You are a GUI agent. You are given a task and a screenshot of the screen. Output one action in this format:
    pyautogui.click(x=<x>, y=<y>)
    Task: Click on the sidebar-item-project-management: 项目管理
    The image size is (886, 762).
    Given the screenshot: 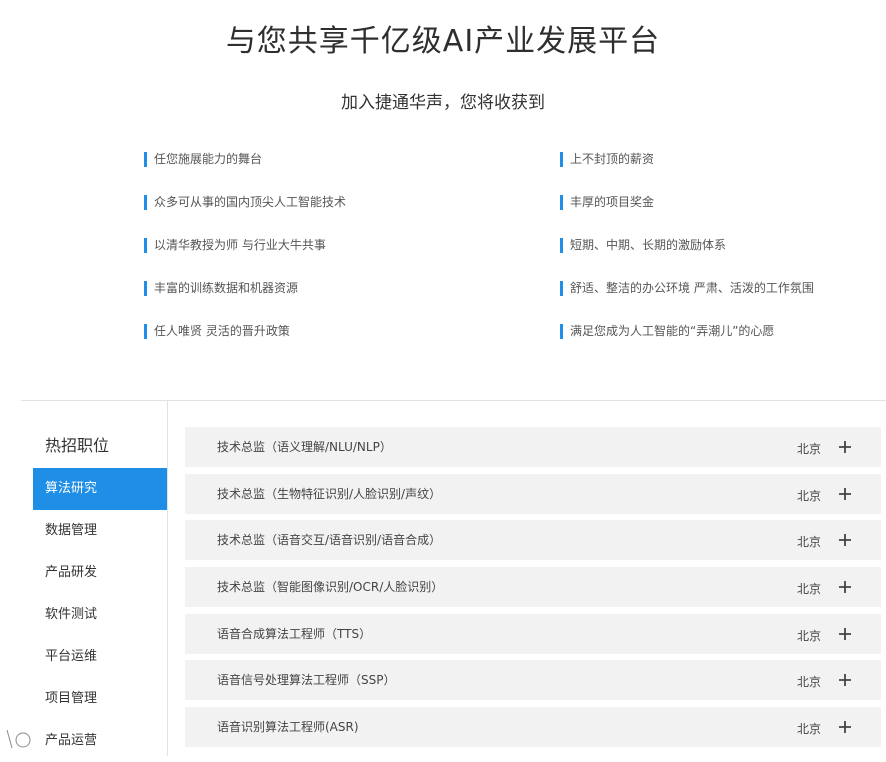 What is the action you would take?
    pyautogui.click(x=100, y=699)
    